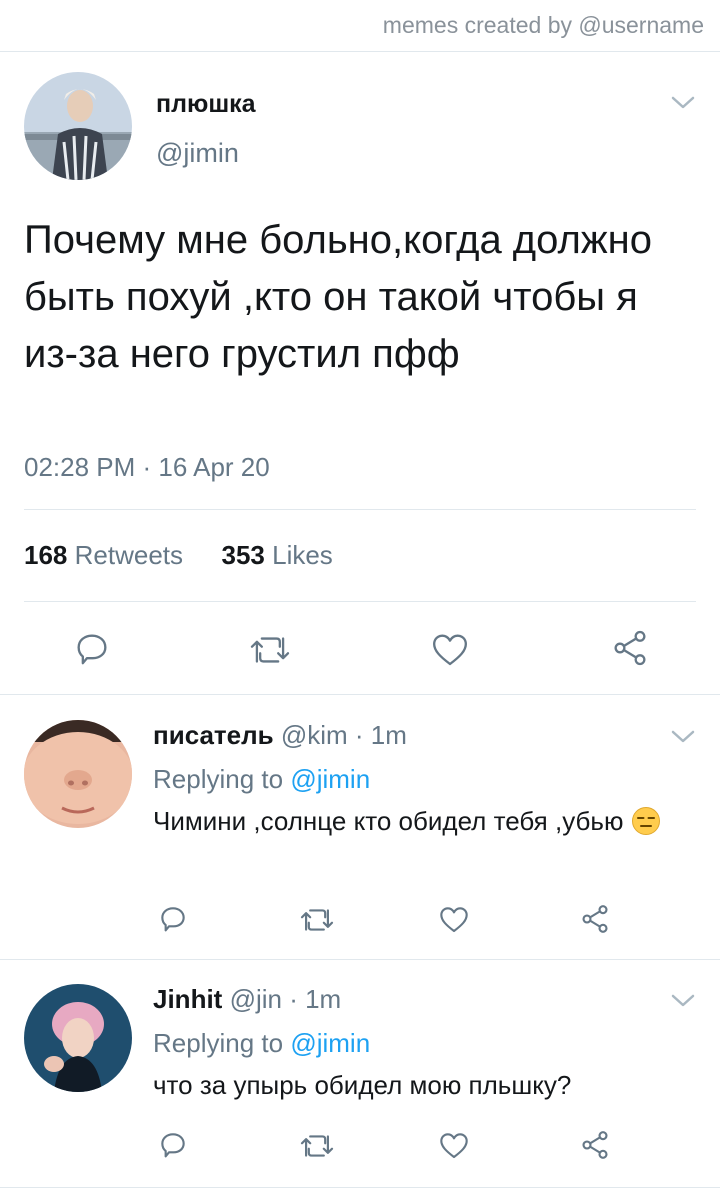 This screenshot has height=1198, width=720. Describe the element at coordinates (285, 999) in the screenshot. I see `reply-meta: @jin · 1m` at that location.